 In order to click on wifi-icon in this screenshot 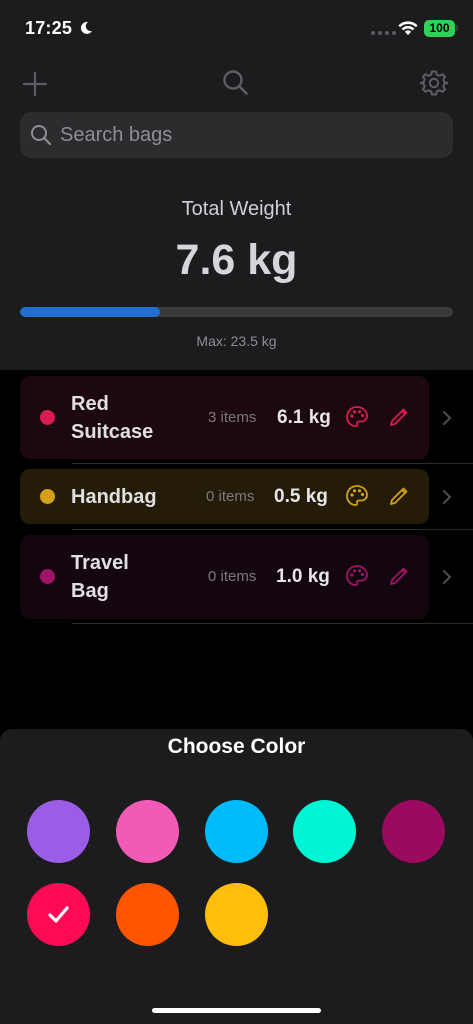, I will do `click(408, 28)`.